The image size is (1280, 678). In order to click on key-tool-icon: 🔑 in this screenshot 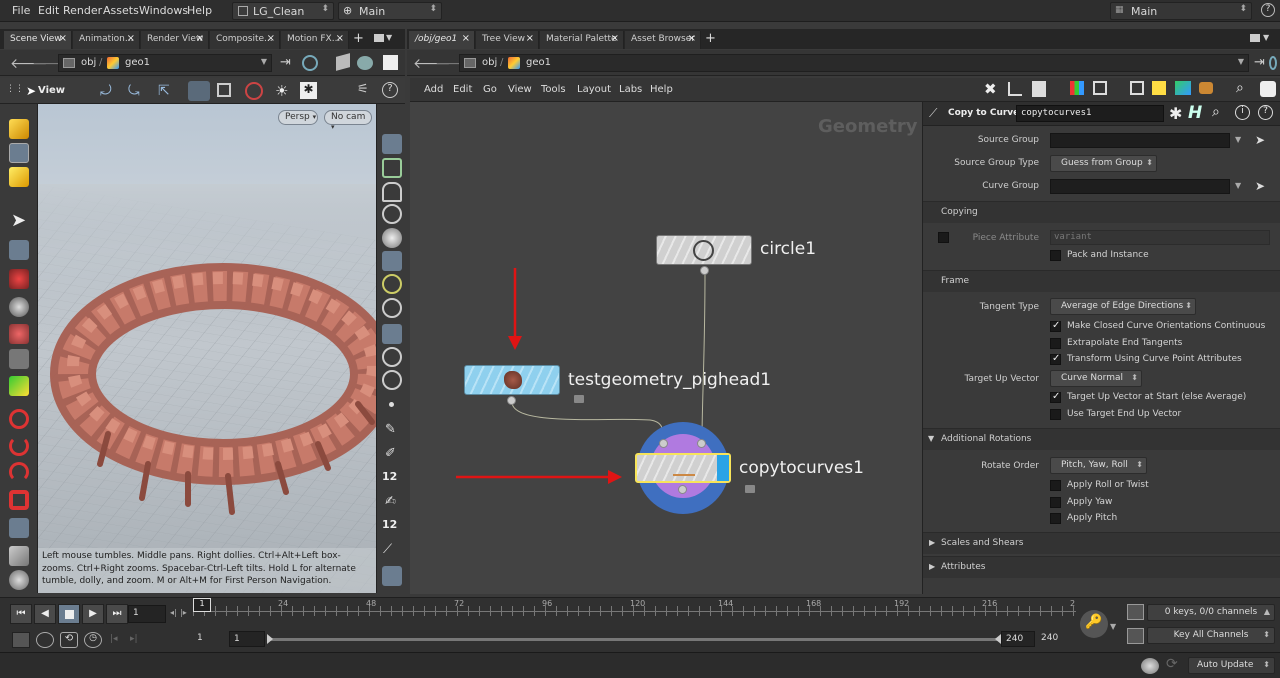, I will do `click(1094, 624)`.